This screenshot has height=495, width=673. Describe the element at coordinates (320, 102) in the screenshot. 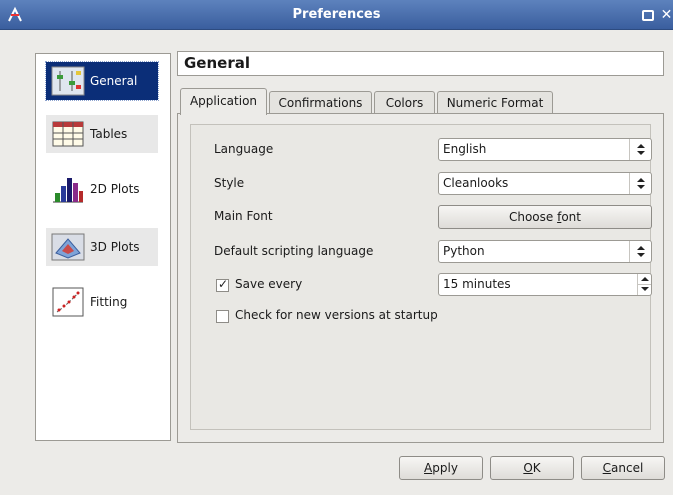

I see `tab-confirmations: Confirmations` at that location.